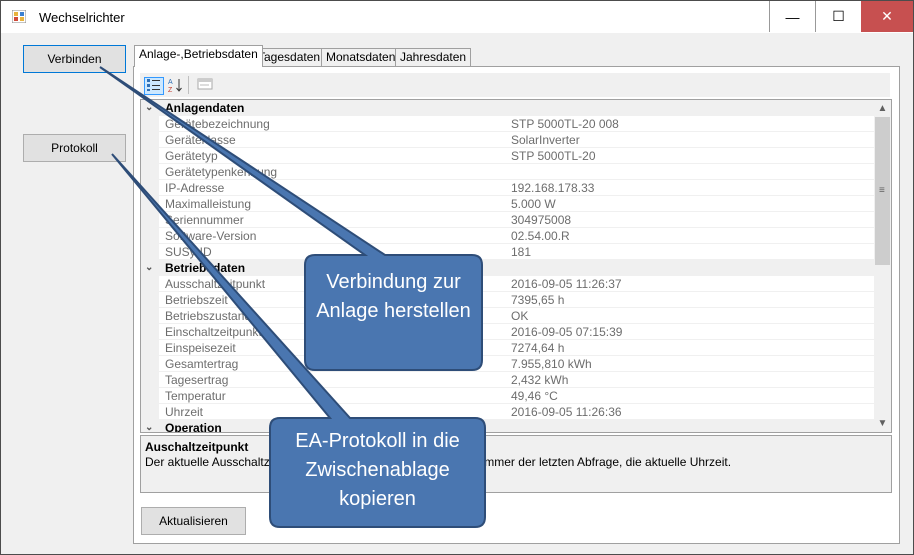 This screenshot has width=914, height=555. I want to click on maximize-button: ☐, so click(838, 16).